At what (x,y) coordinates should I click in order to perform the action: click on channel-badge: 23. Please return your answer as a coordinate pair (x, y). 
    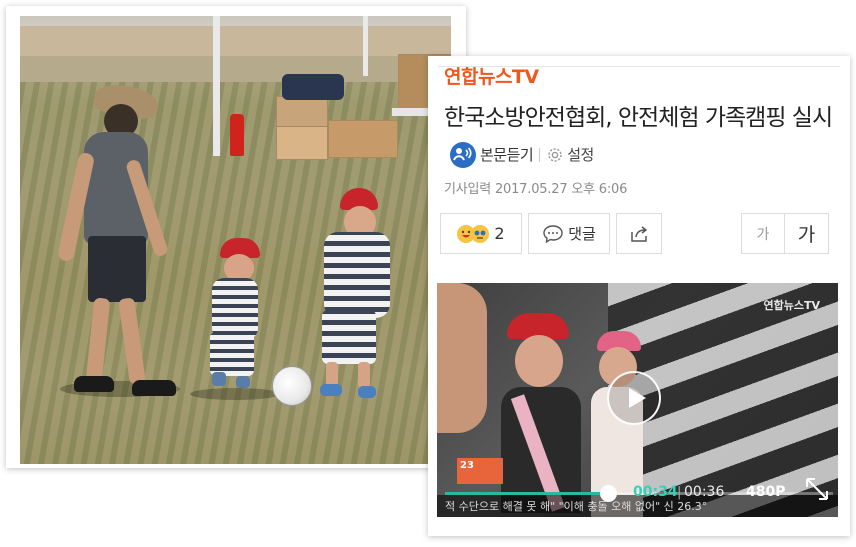
    Looking at the image, I should click on (480, 471).